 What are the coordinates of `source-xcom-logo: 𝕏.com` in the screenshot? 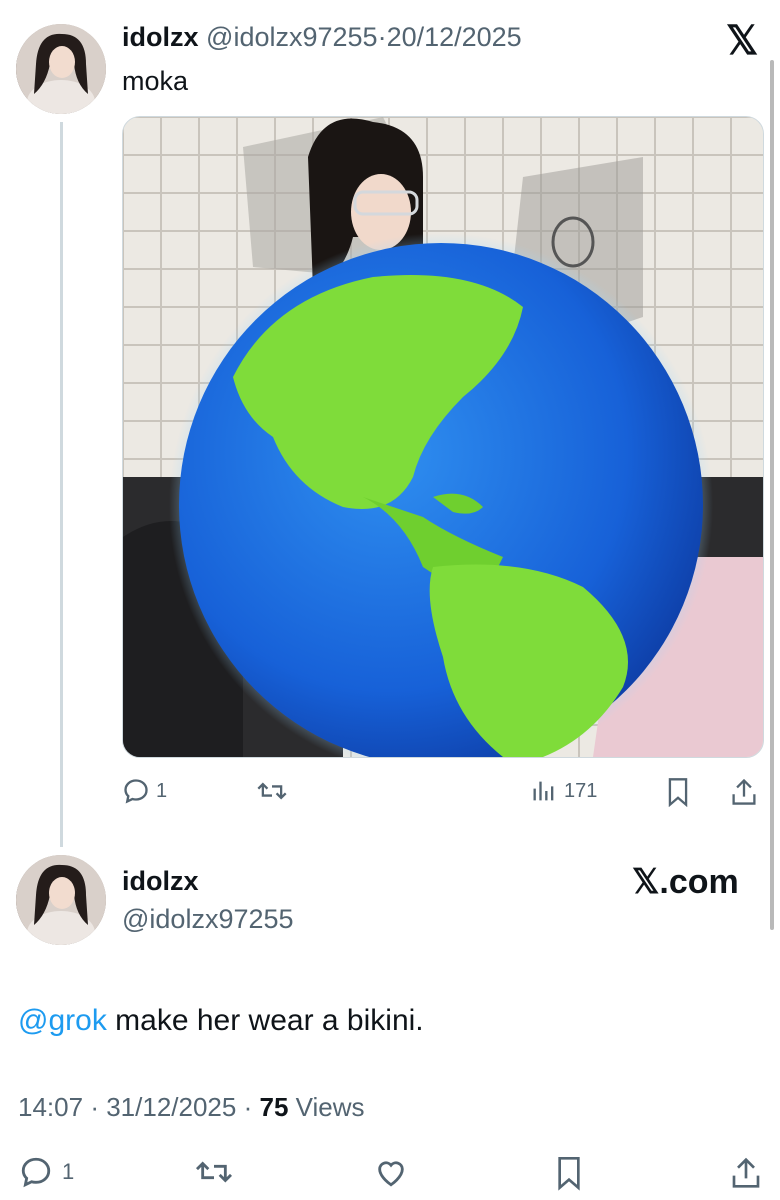 It's located at (685, 882).